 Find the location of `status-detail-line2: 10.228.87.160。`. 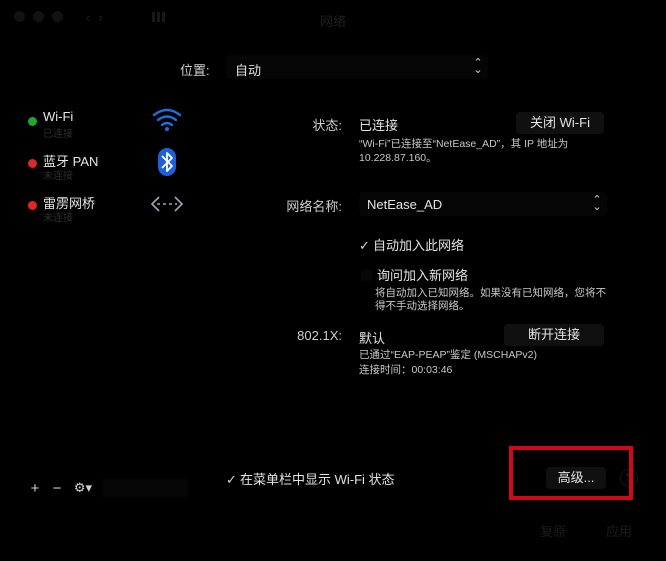

status-detail-line2: 10.228.87.160。 is located at coordinates (398, 158).